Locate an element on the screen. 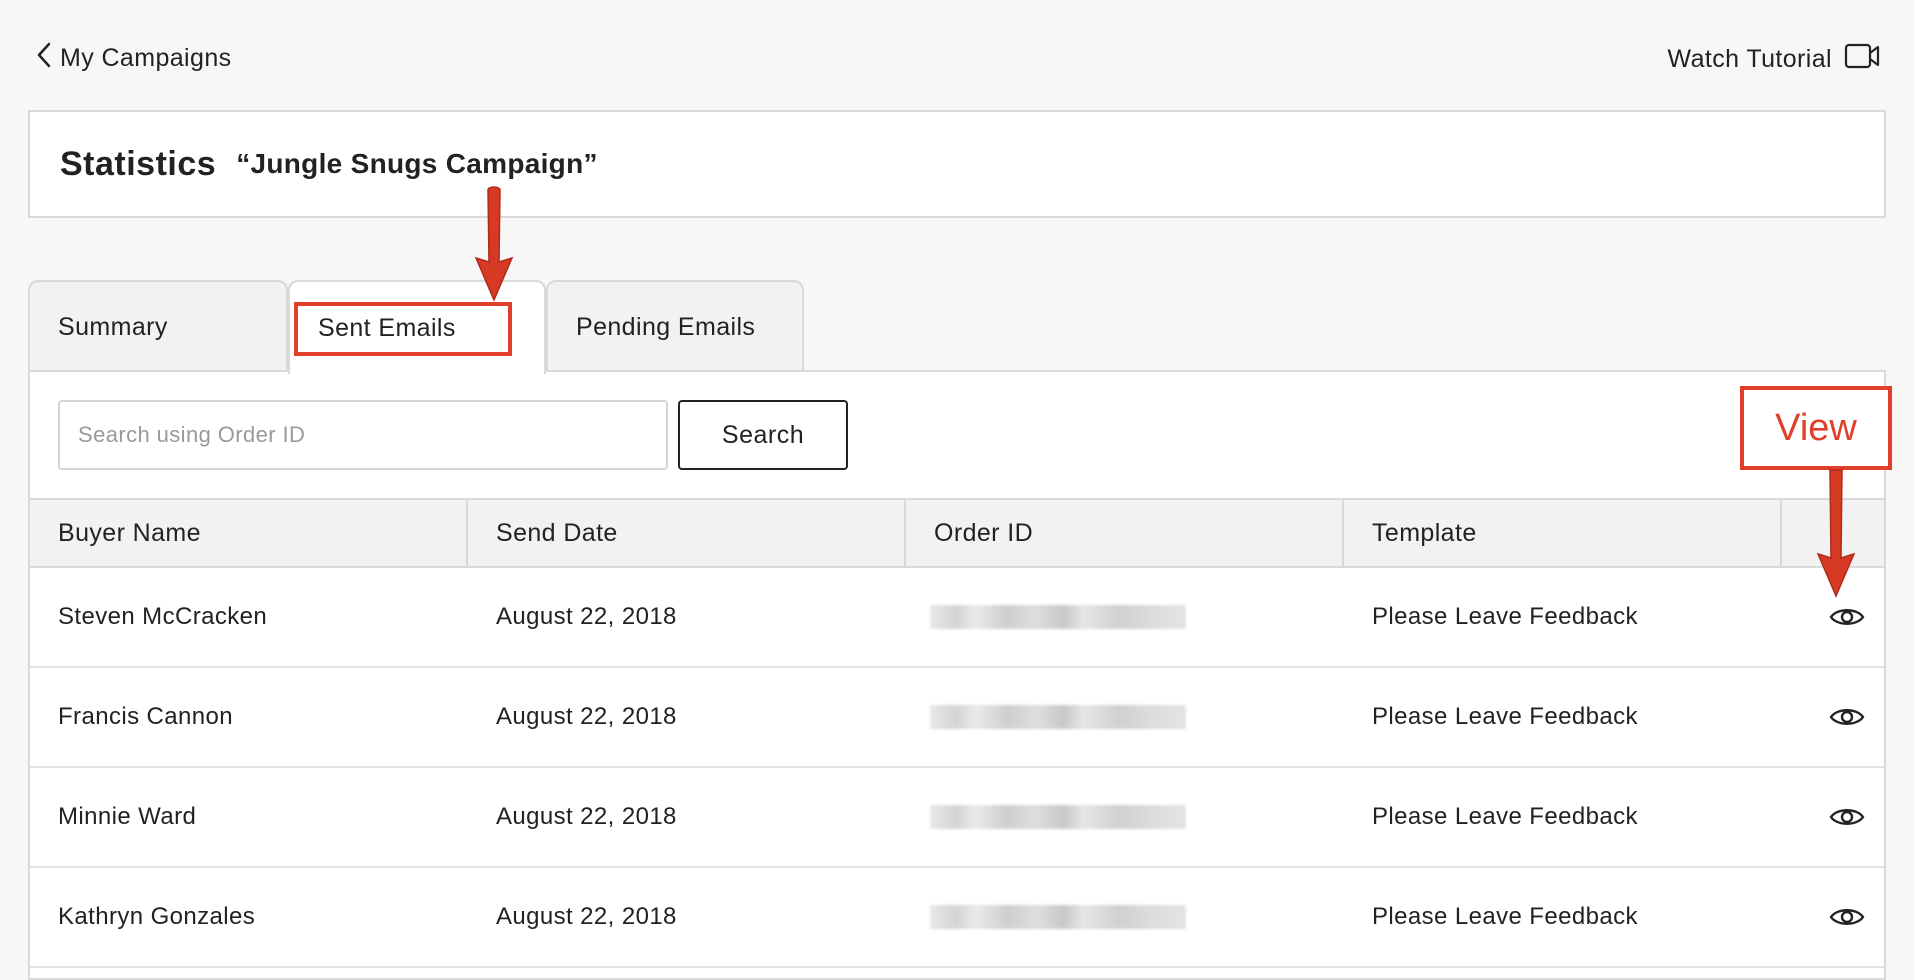 This screenshot has height=980, width=1914. page-title: Statistics is located at coordinates (138, 163).